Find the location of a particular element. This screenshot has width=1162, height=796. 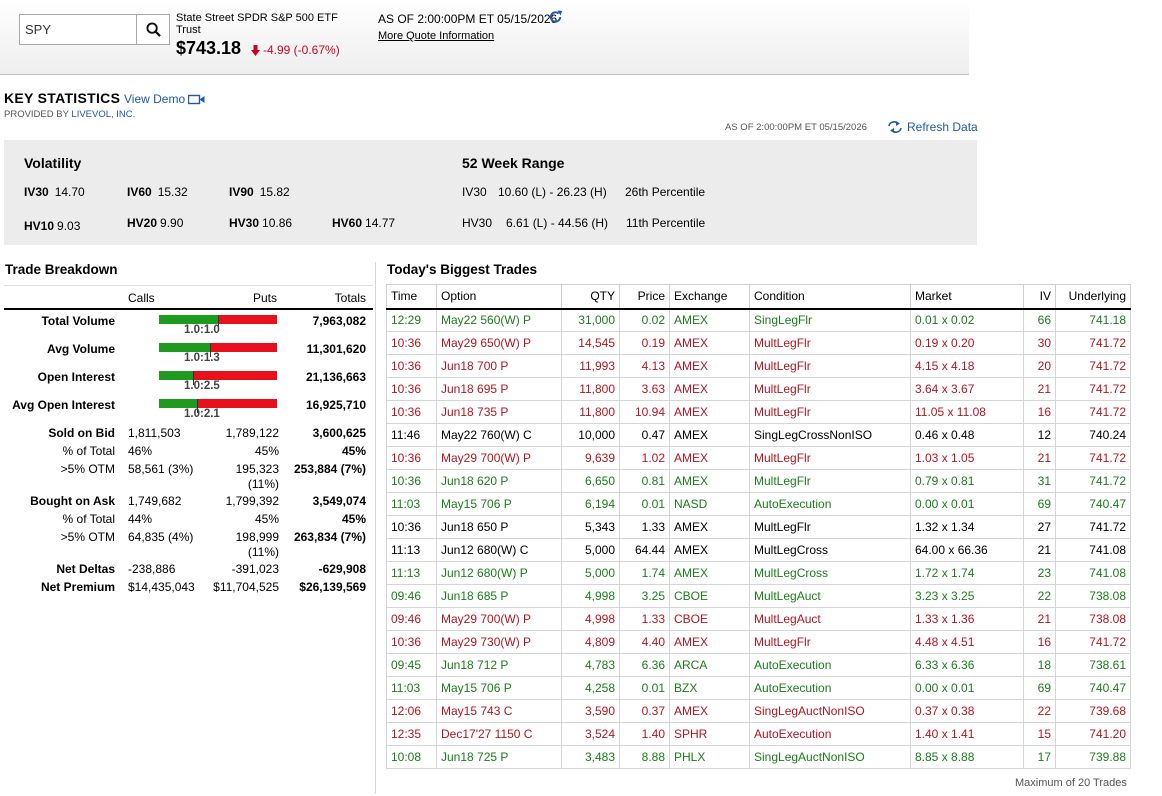

trade-cell-qty: 4,783 is located at coordinates (590, 665).